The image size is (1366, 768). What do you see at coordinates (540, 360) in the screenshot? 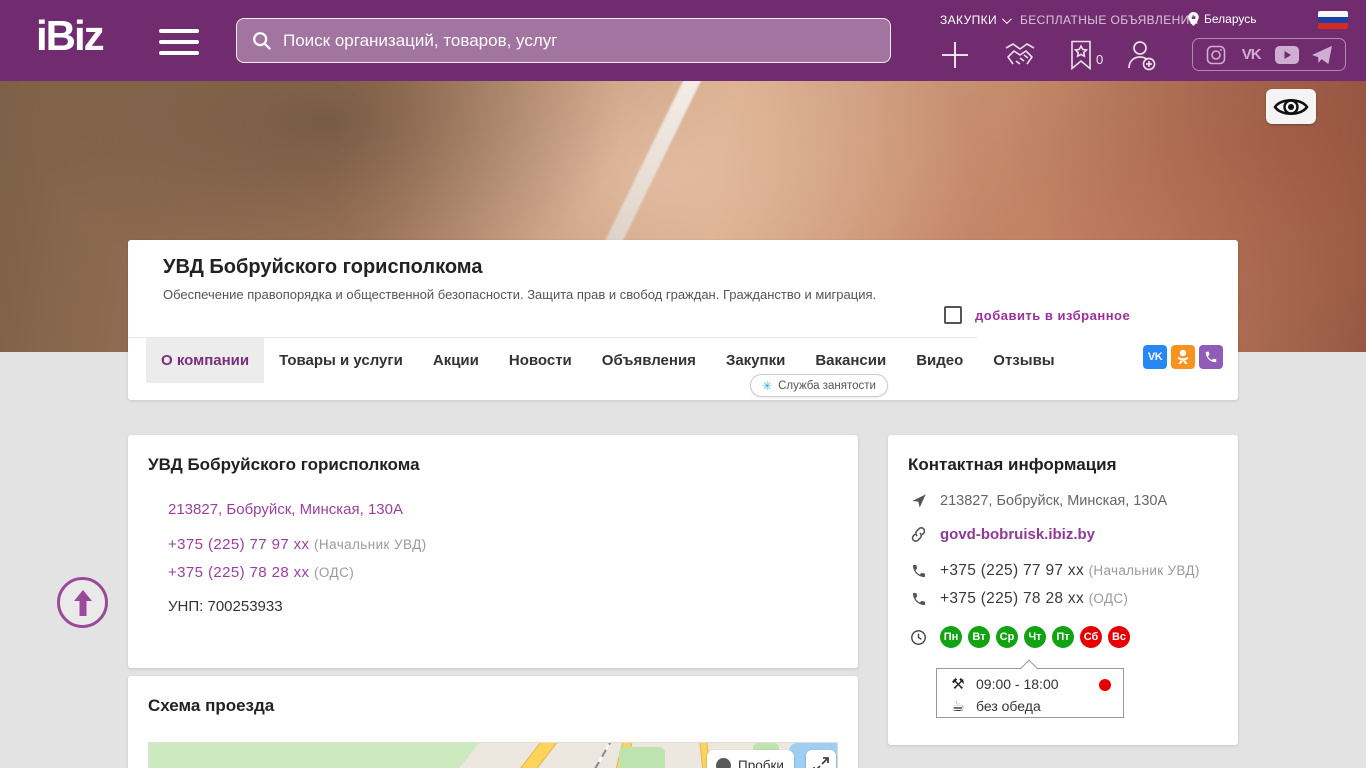
I see `tab-Новости: Новости` at bounding box center [540, 360].